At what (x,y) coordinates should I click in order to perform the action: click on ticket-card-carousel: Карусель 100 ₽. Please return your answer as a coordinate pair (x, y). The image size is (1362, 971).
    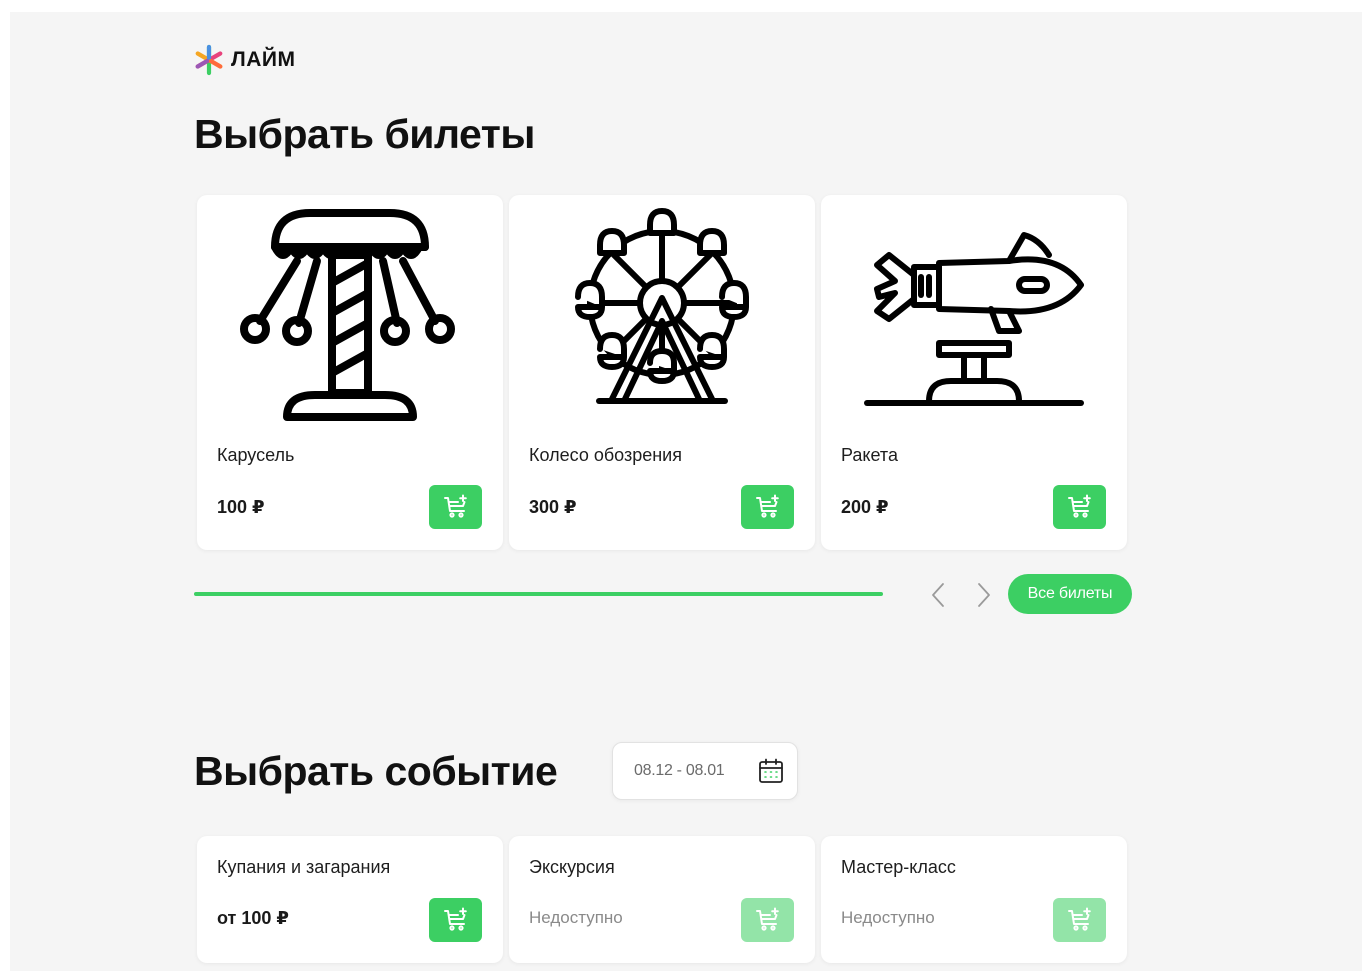
    Looking at the image, I should click on (350, 372).